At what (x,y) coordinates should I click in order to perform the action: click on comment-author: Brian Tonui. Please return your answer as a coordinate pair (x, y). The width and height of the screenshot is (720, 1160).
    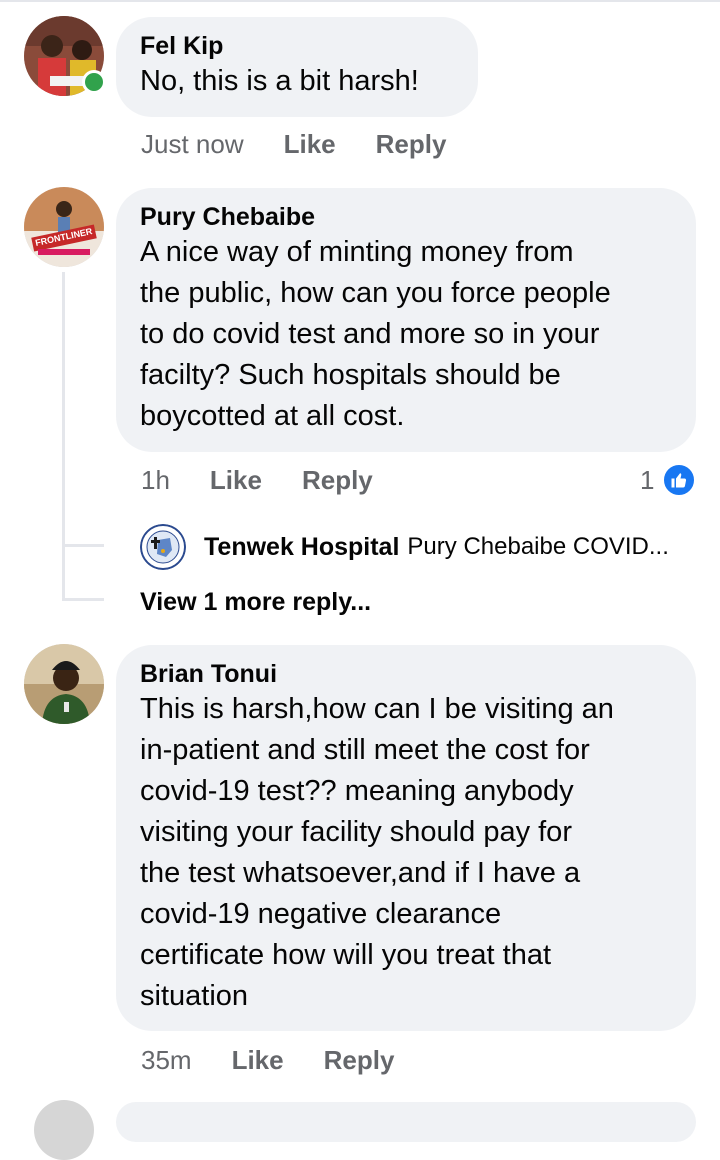
    Looking at the image, I should click on (406, 674).